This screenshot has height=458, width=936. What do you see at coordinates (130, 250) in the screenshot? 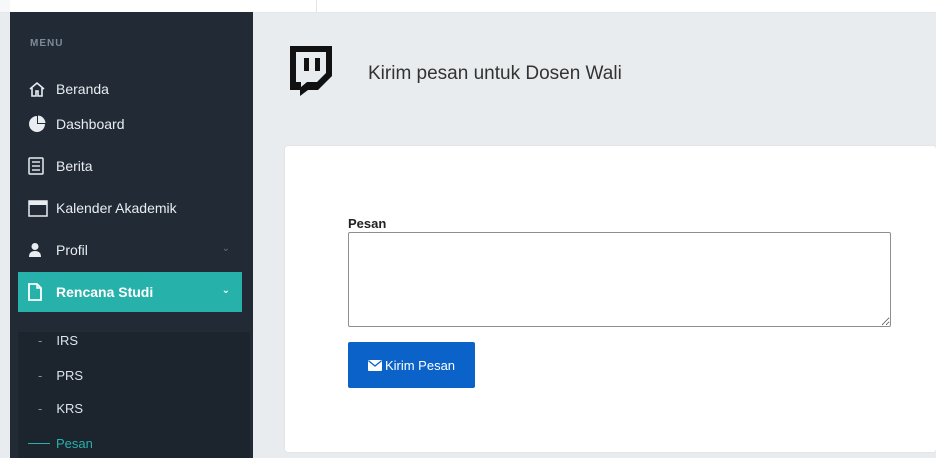
I see `sidebar-item-profil: Profil ⌄` at bounding box center [130, 250].